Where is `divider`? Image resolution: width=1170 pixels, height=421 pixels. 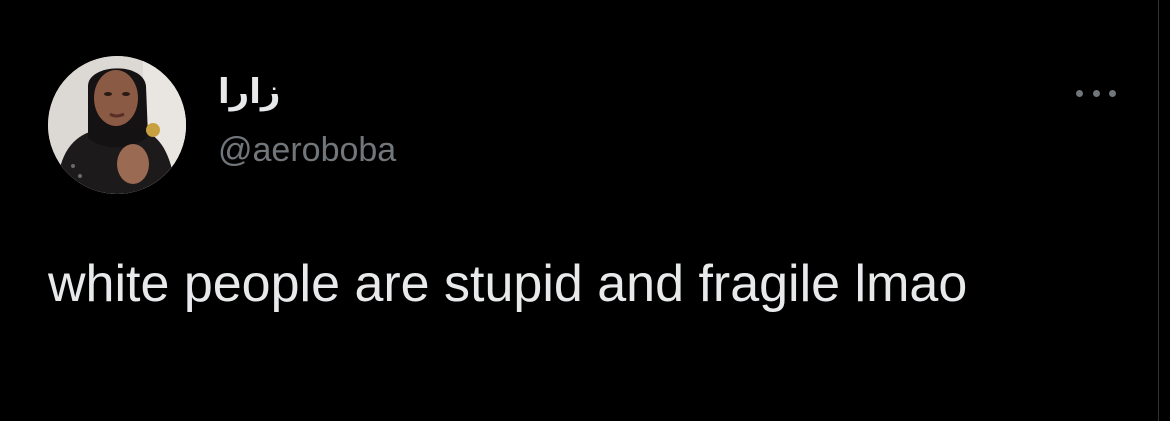 divider is located at coordinates (1158, 210).